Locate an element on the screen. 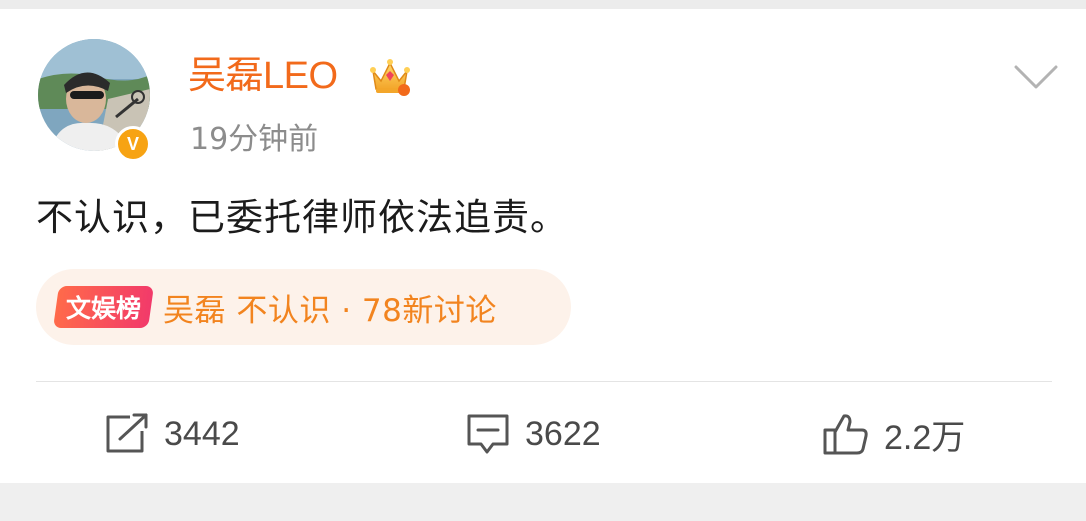  verified-badge-letter: V is located at coordinates (132, 144).